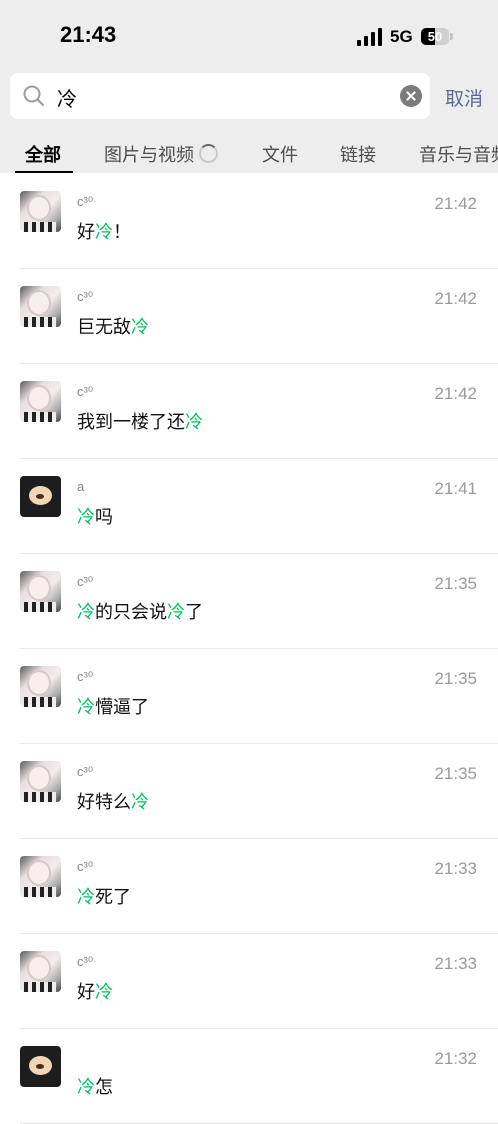 This screenshot has width=498, height=1124. What do you see at coordinates (194, 612) in the screenshot?
I see `message-text: 了` at bounding box center [194, 612].